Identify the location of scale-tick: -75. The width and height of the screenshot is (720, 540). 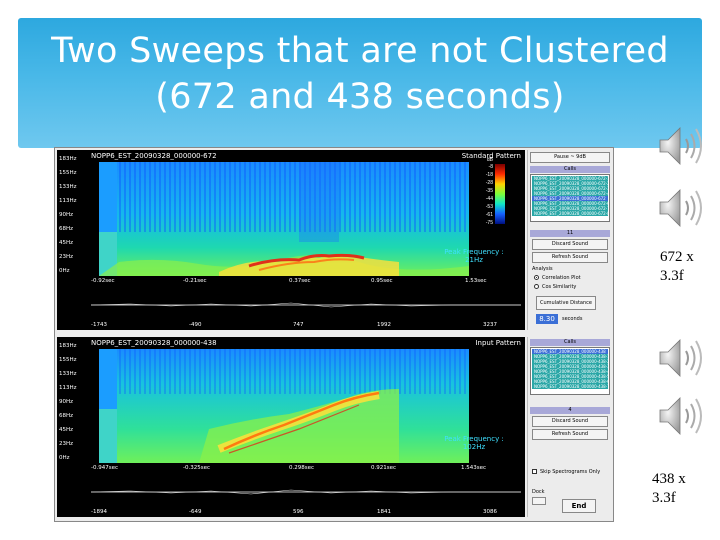
(489, 223).